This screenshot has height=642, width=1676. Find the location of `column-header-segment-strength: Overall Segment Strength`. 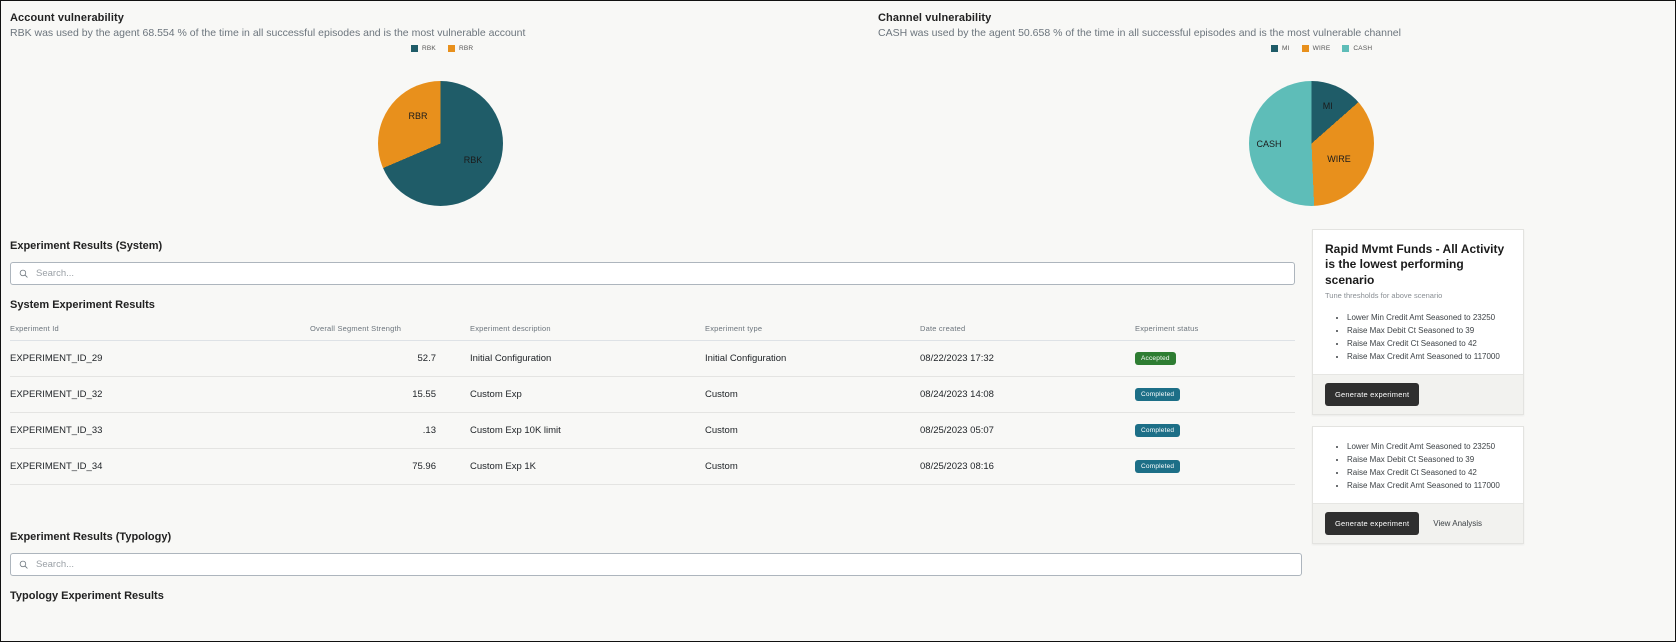

column-header-segment-strength: Overall Segment Strength is located at coordinates (390, 328).